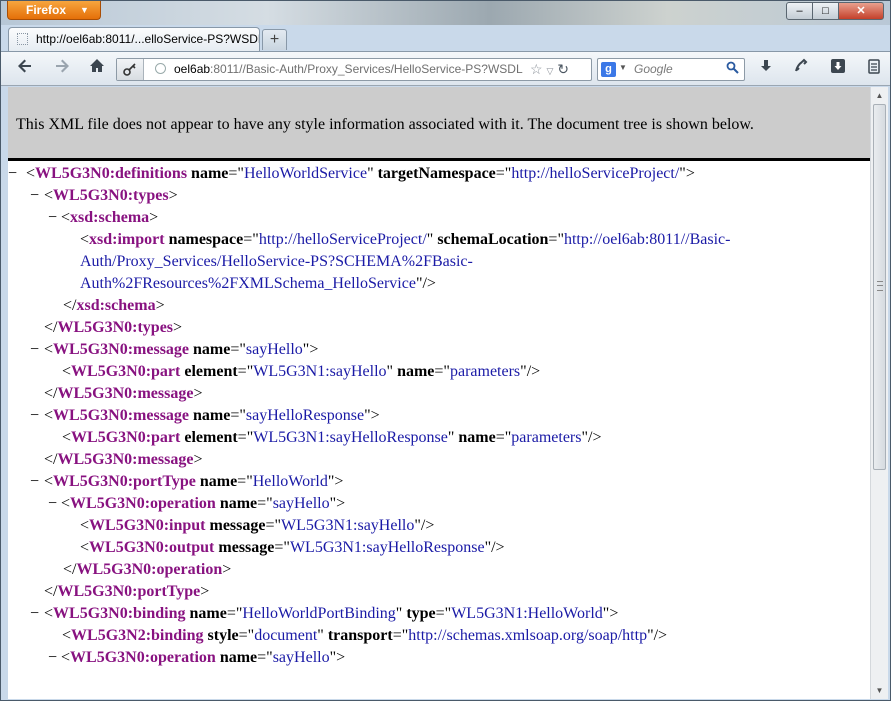 Image resolution: width=891 pixels, height=701 pixels. I want to click on forward-icon, so click(62, 69).